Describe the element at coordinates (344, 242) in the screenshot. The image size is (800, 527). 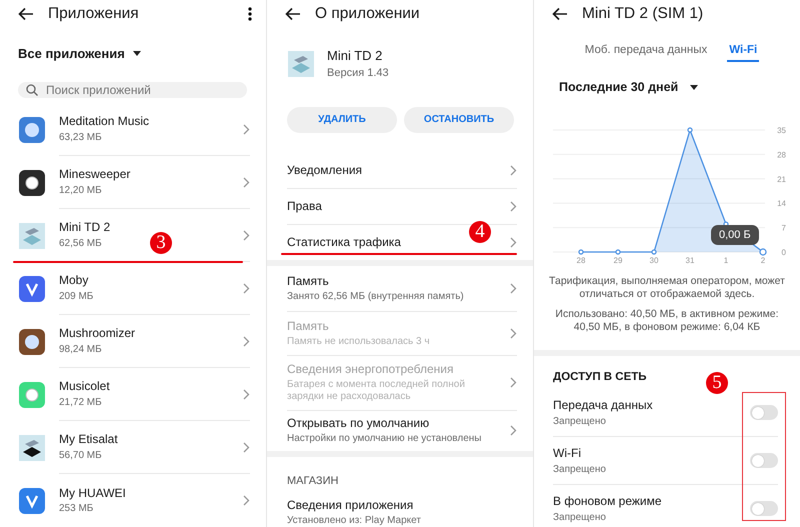
I see `settings-label: Статистика трафика` at that location.